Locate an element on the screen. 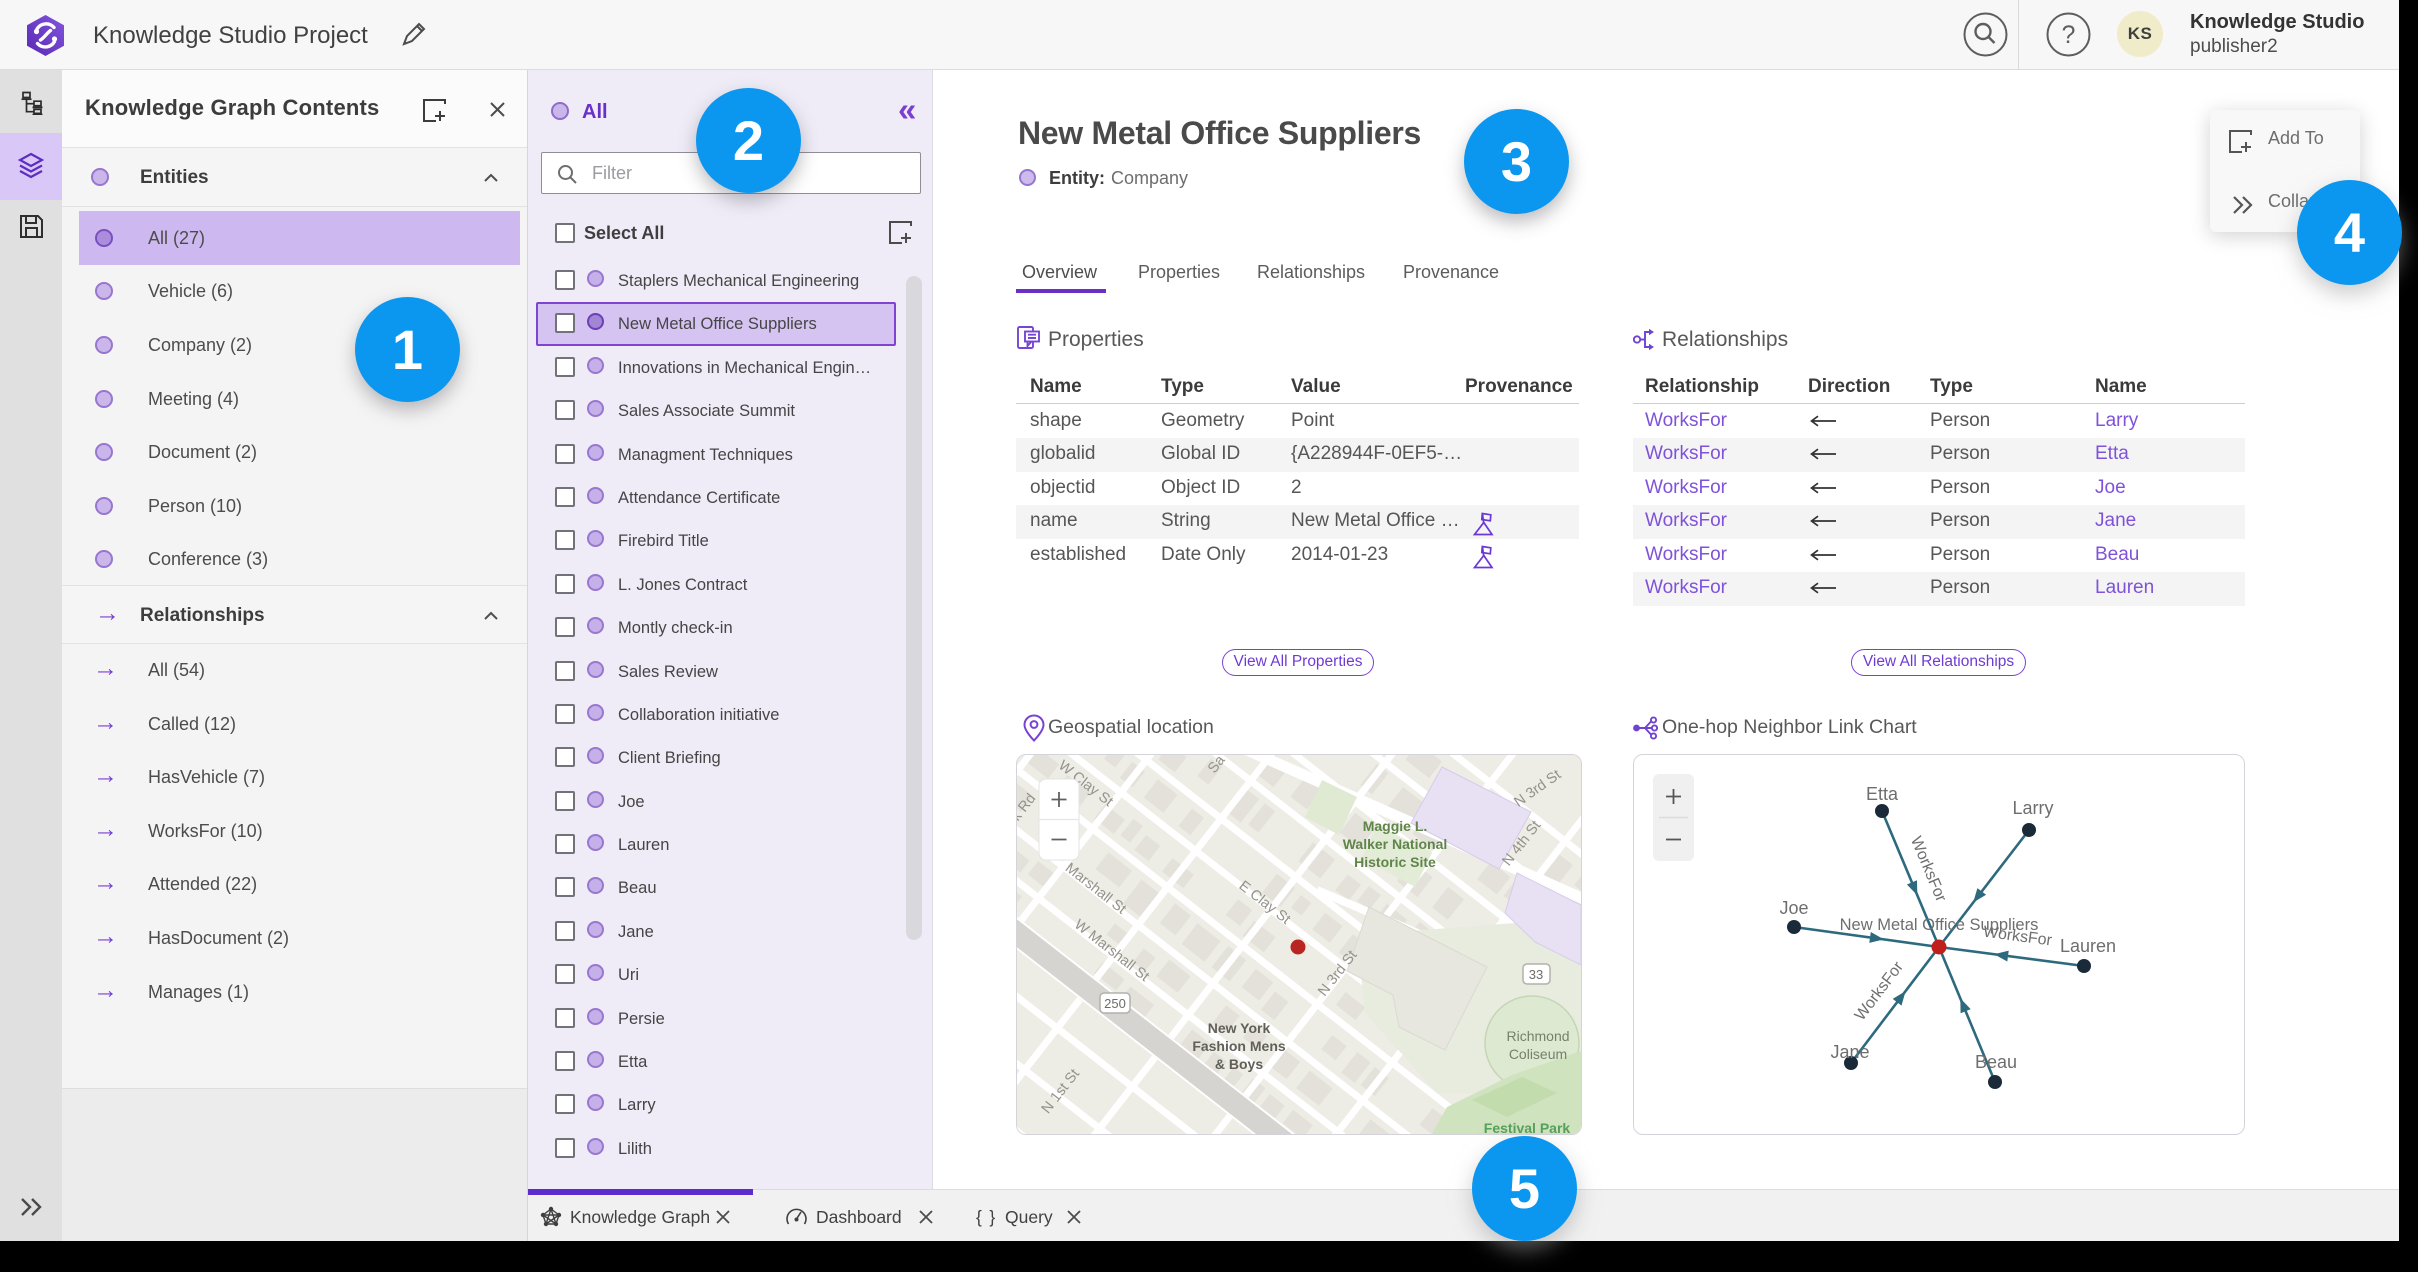  svg-text: Etta is located at coordinates (1882, 794).